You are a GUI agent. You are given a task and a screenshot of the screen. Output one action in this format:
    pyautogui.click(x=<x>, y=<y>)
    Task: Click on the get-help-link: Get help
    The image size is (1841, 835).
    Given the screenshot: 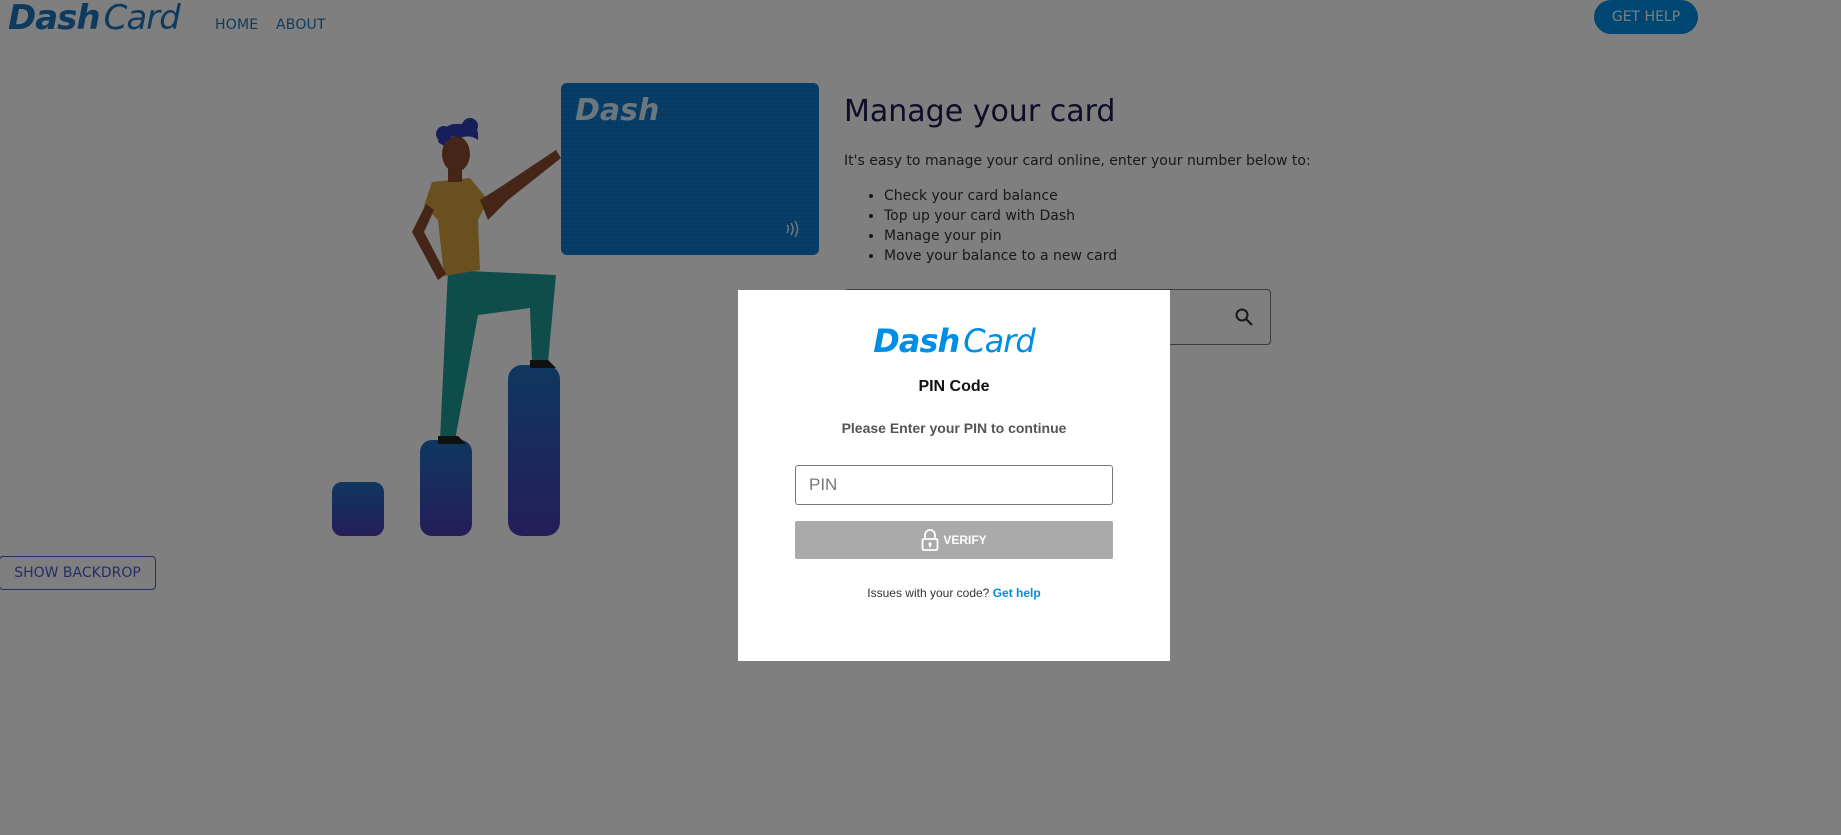 What is the action you would take?
    pyautogui.click(x=1017, y=593)
    